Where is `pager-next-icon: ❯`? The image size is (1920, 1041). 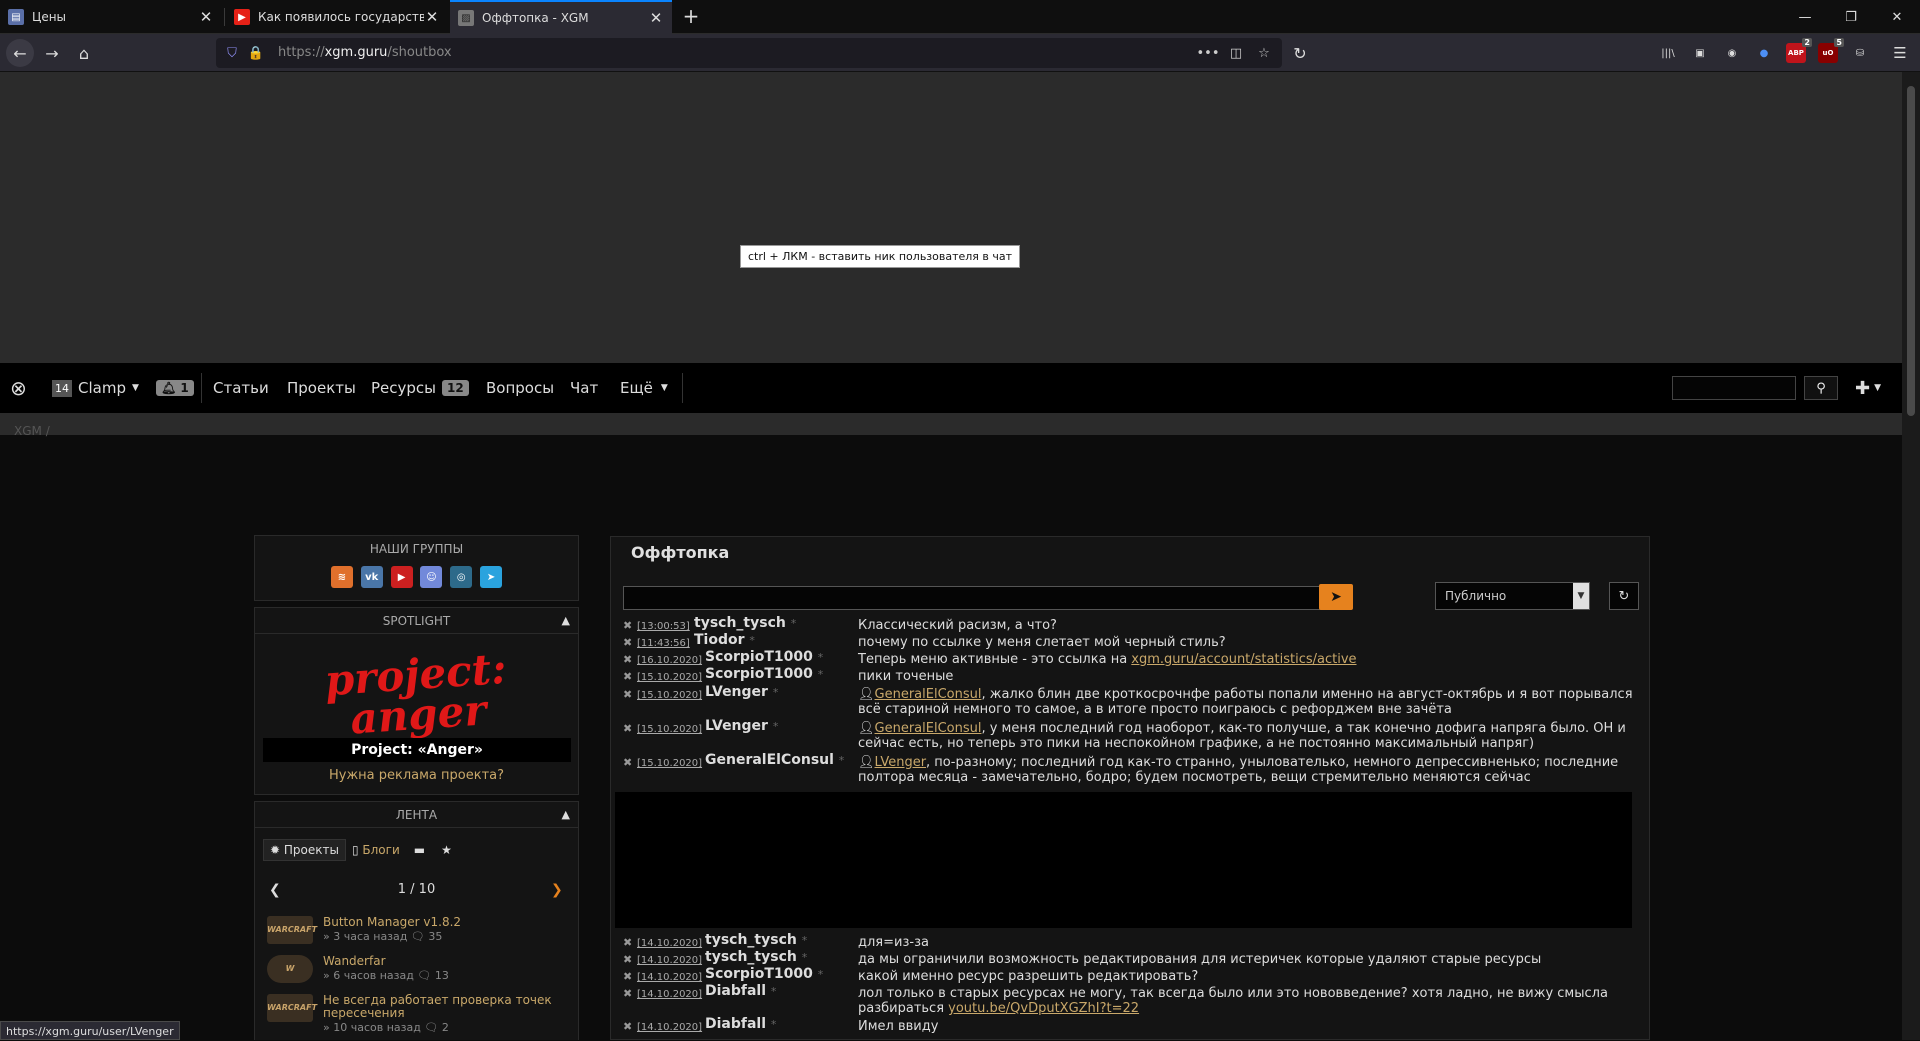
pager-next-icon: ❯ is located at coordinates (557, 890).